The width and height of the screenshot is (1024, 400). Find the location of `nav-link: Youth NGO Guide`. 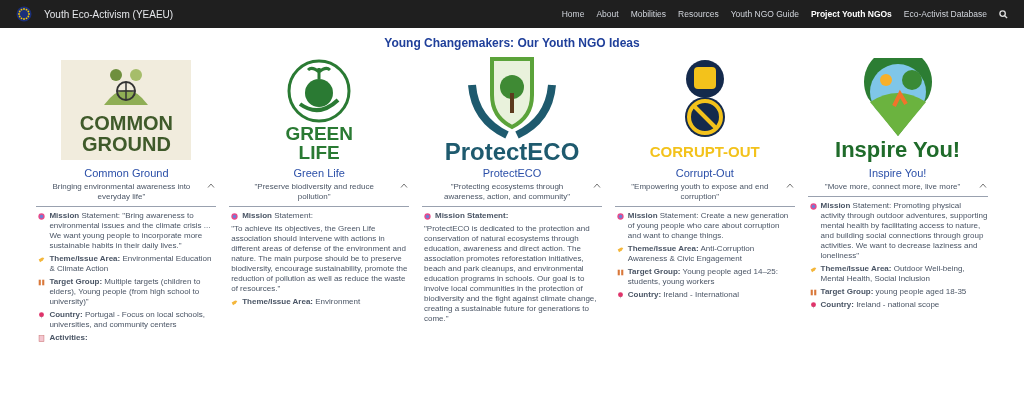

nav-link: Youth NGO Guide is located at coordinates (764, 14).